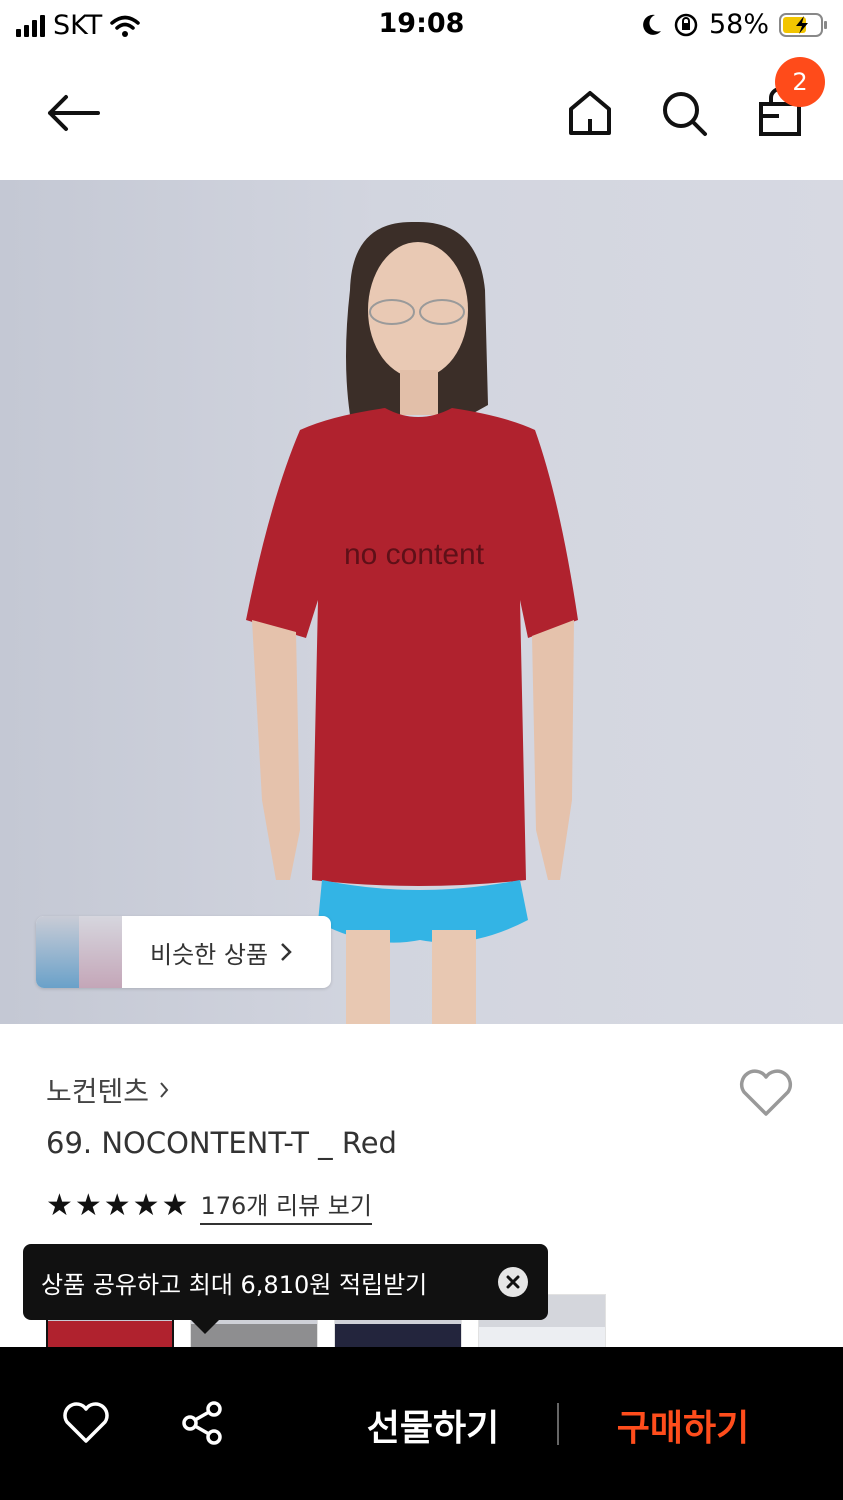 The height and width of the screenshot is (1500, 843). What do you see at coordinates (558, 1424) in the screenshot?
I see `bottom-divider` at bounding box center [558, 1424].